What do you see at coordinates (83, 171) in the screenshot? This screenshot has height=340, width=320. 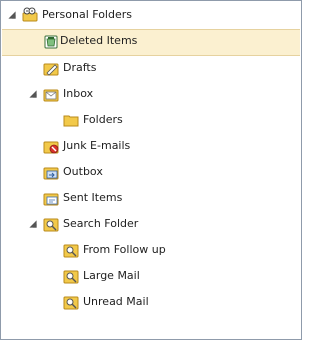 I see `tree-item-label: Outbox` at bounding box center [83, 171].